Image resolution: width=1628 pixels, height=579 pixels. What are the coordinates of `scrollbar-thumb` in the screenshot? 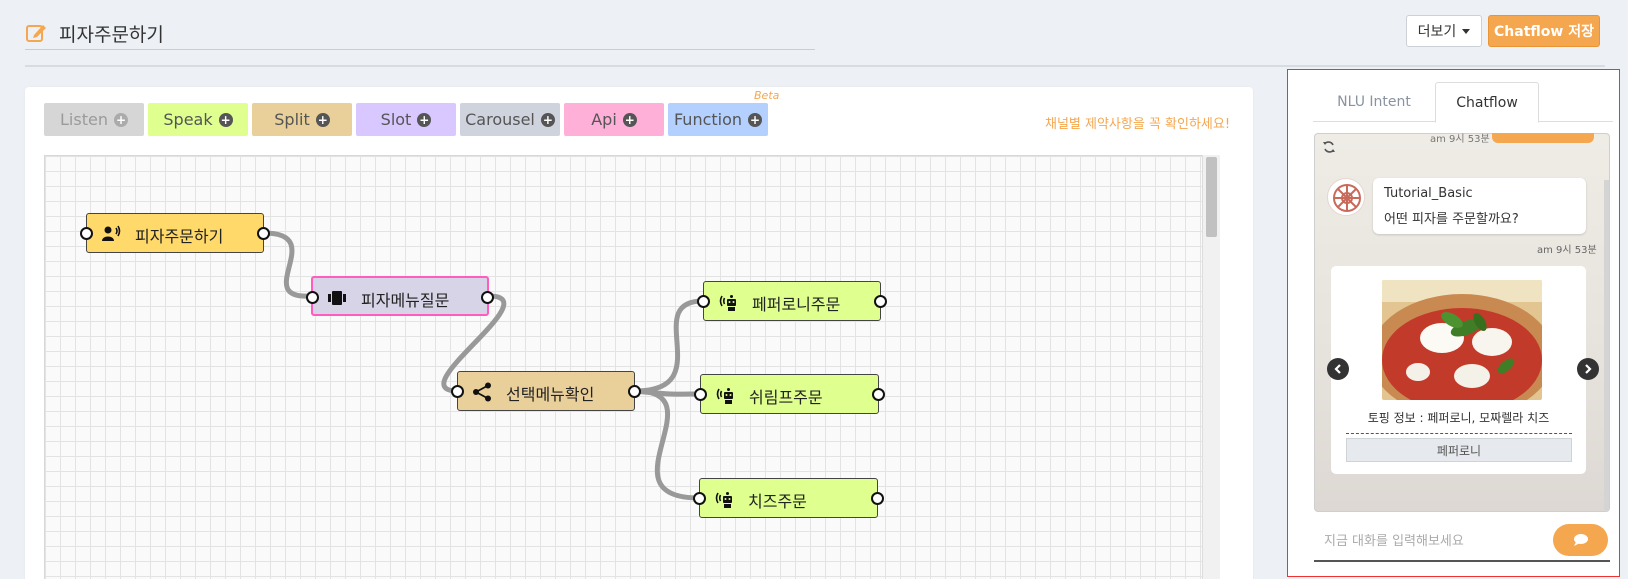 It's located at (1211, 197).